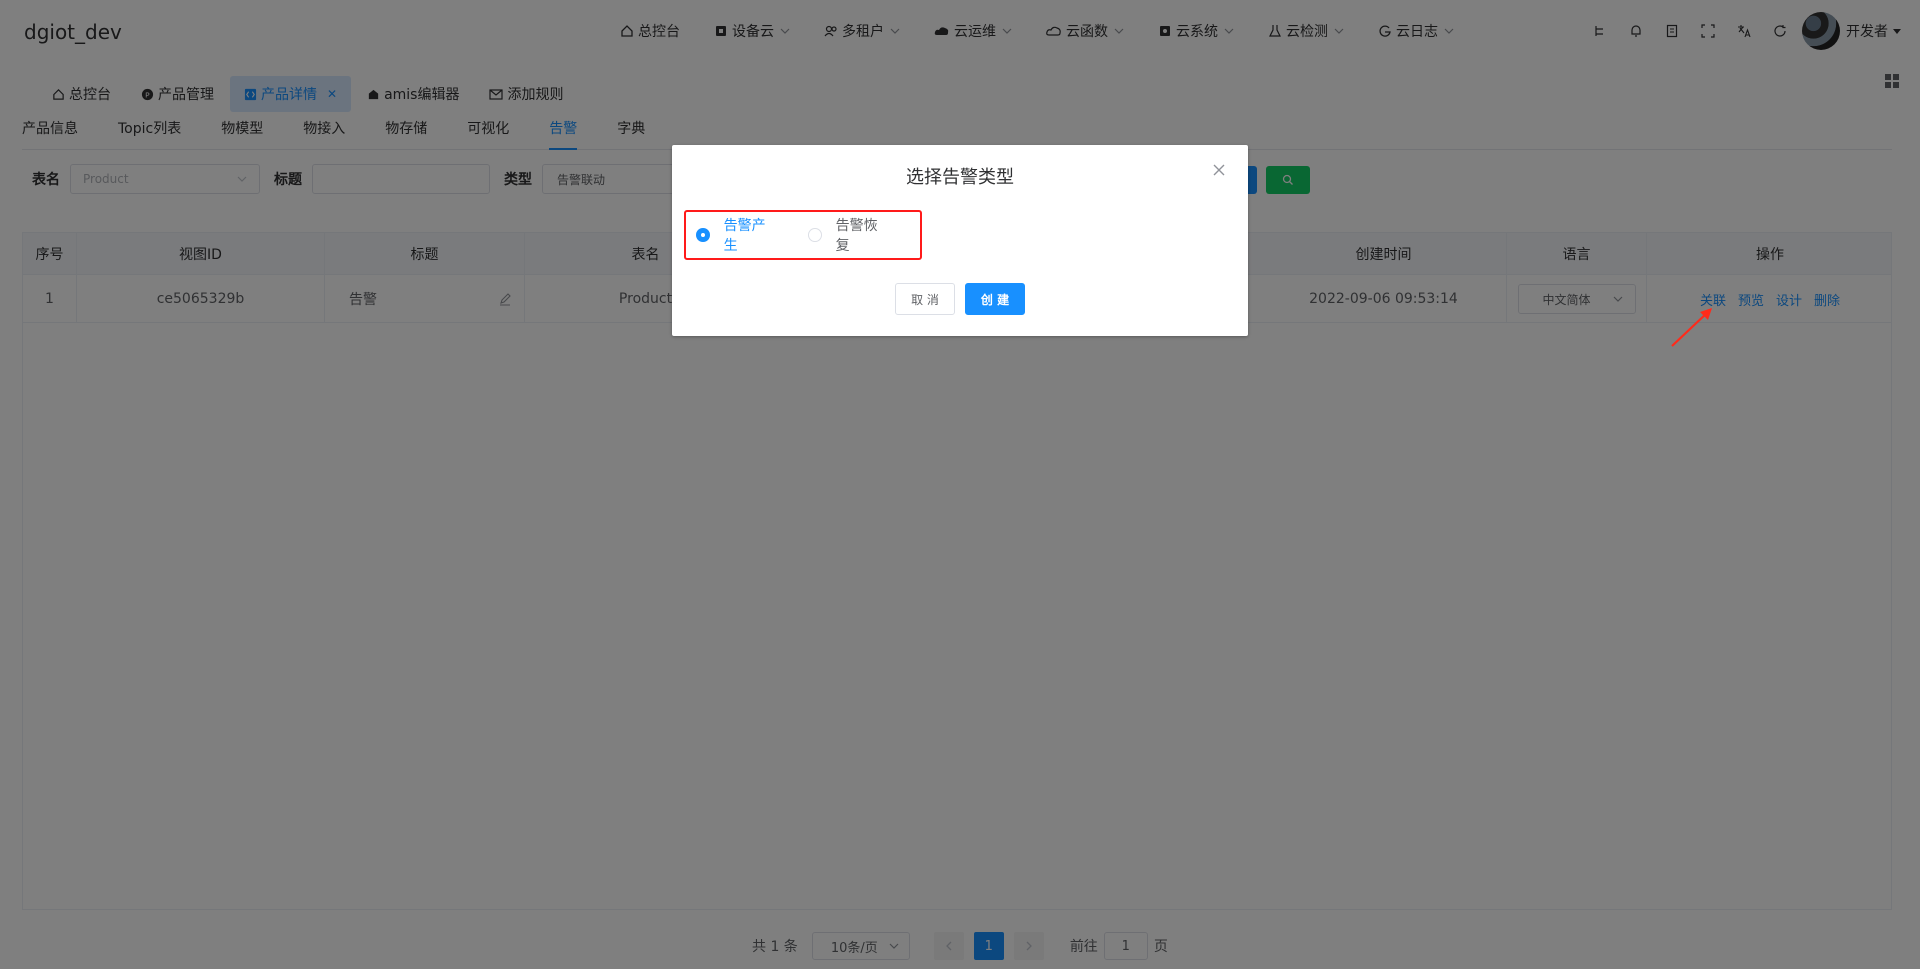  I want to click on alarm-type-dialog: 选择告警类型 告警产生 告警恢复 取 消 创 建, so click(960, 240).